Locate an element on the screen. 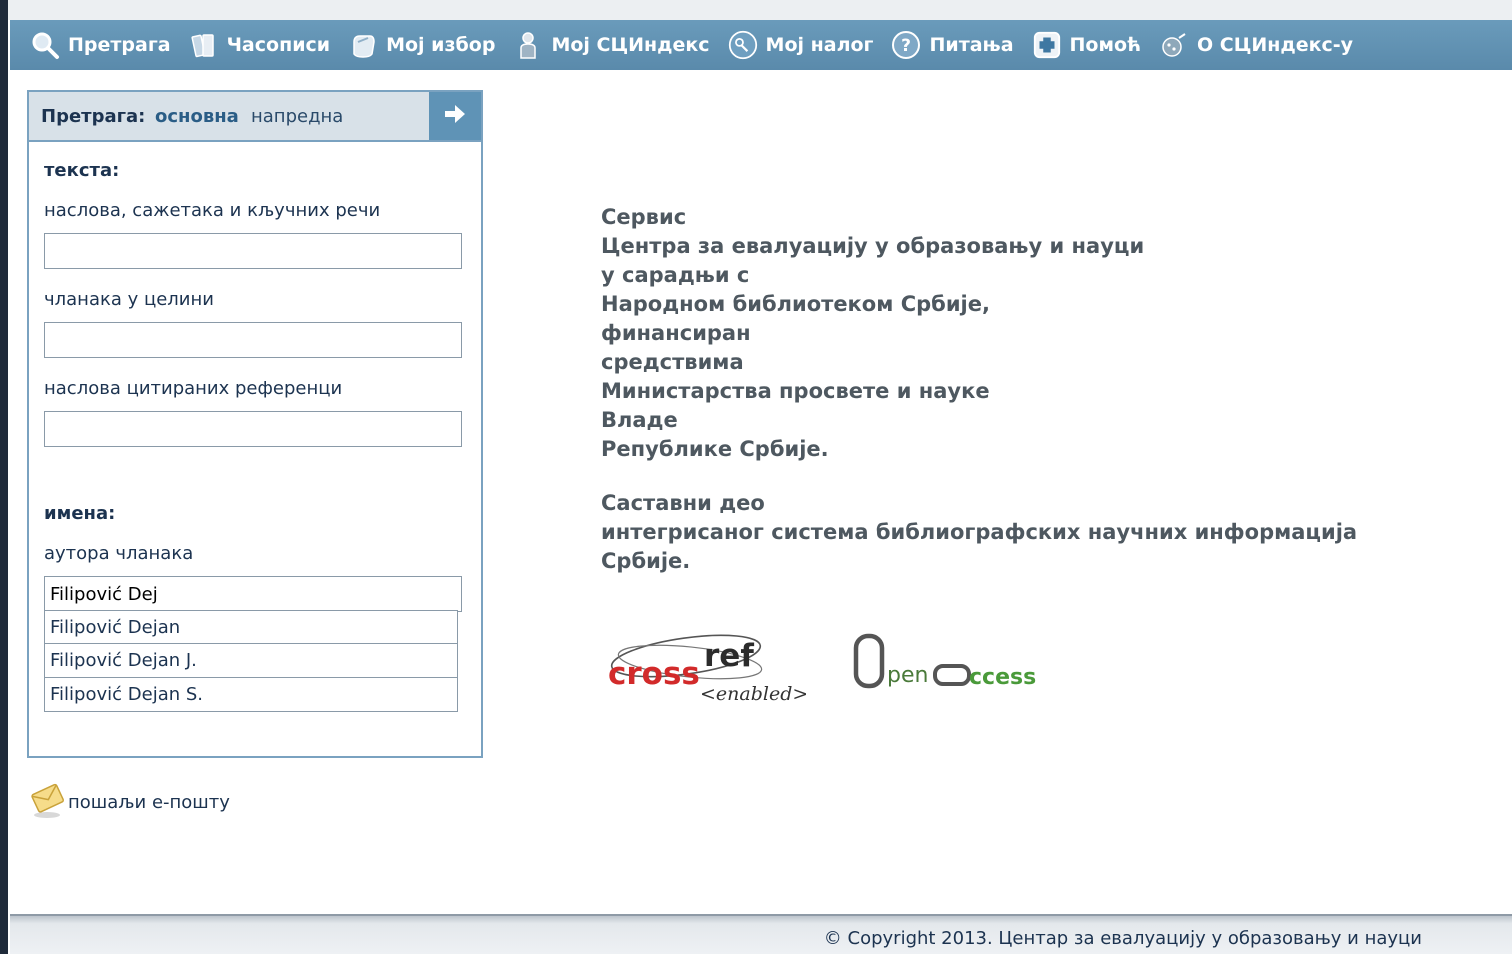 The width and height of the screenshot is (1512, 954). question-icon: ? is located at coordinates (906, 45).